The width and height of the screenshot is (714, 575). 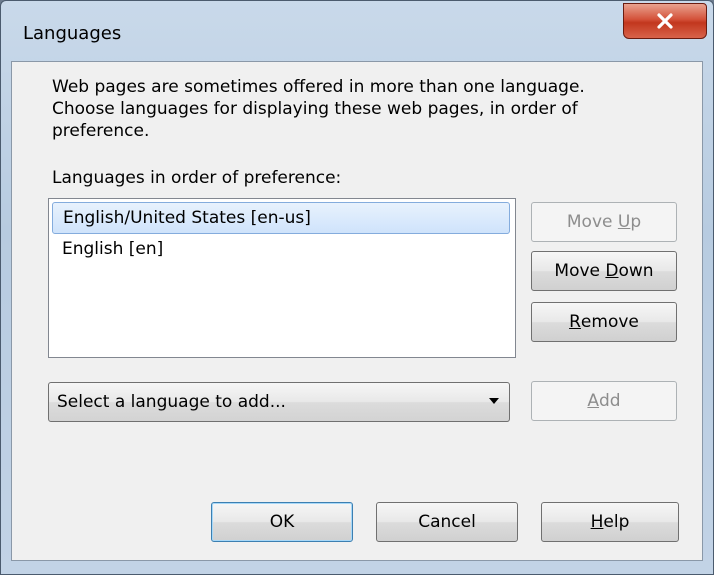 I want to click on move-down-accelerator: D, so click(x=612, y=271).